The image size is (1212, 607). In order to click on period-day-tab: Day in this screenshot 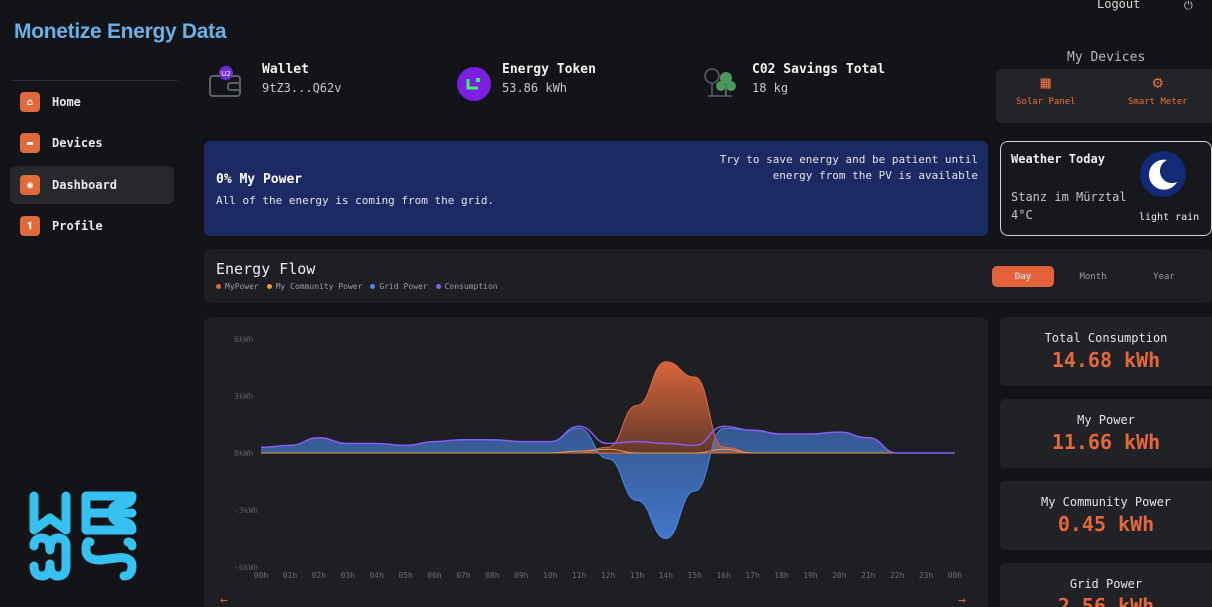, I will do `click(1023, 276)`.